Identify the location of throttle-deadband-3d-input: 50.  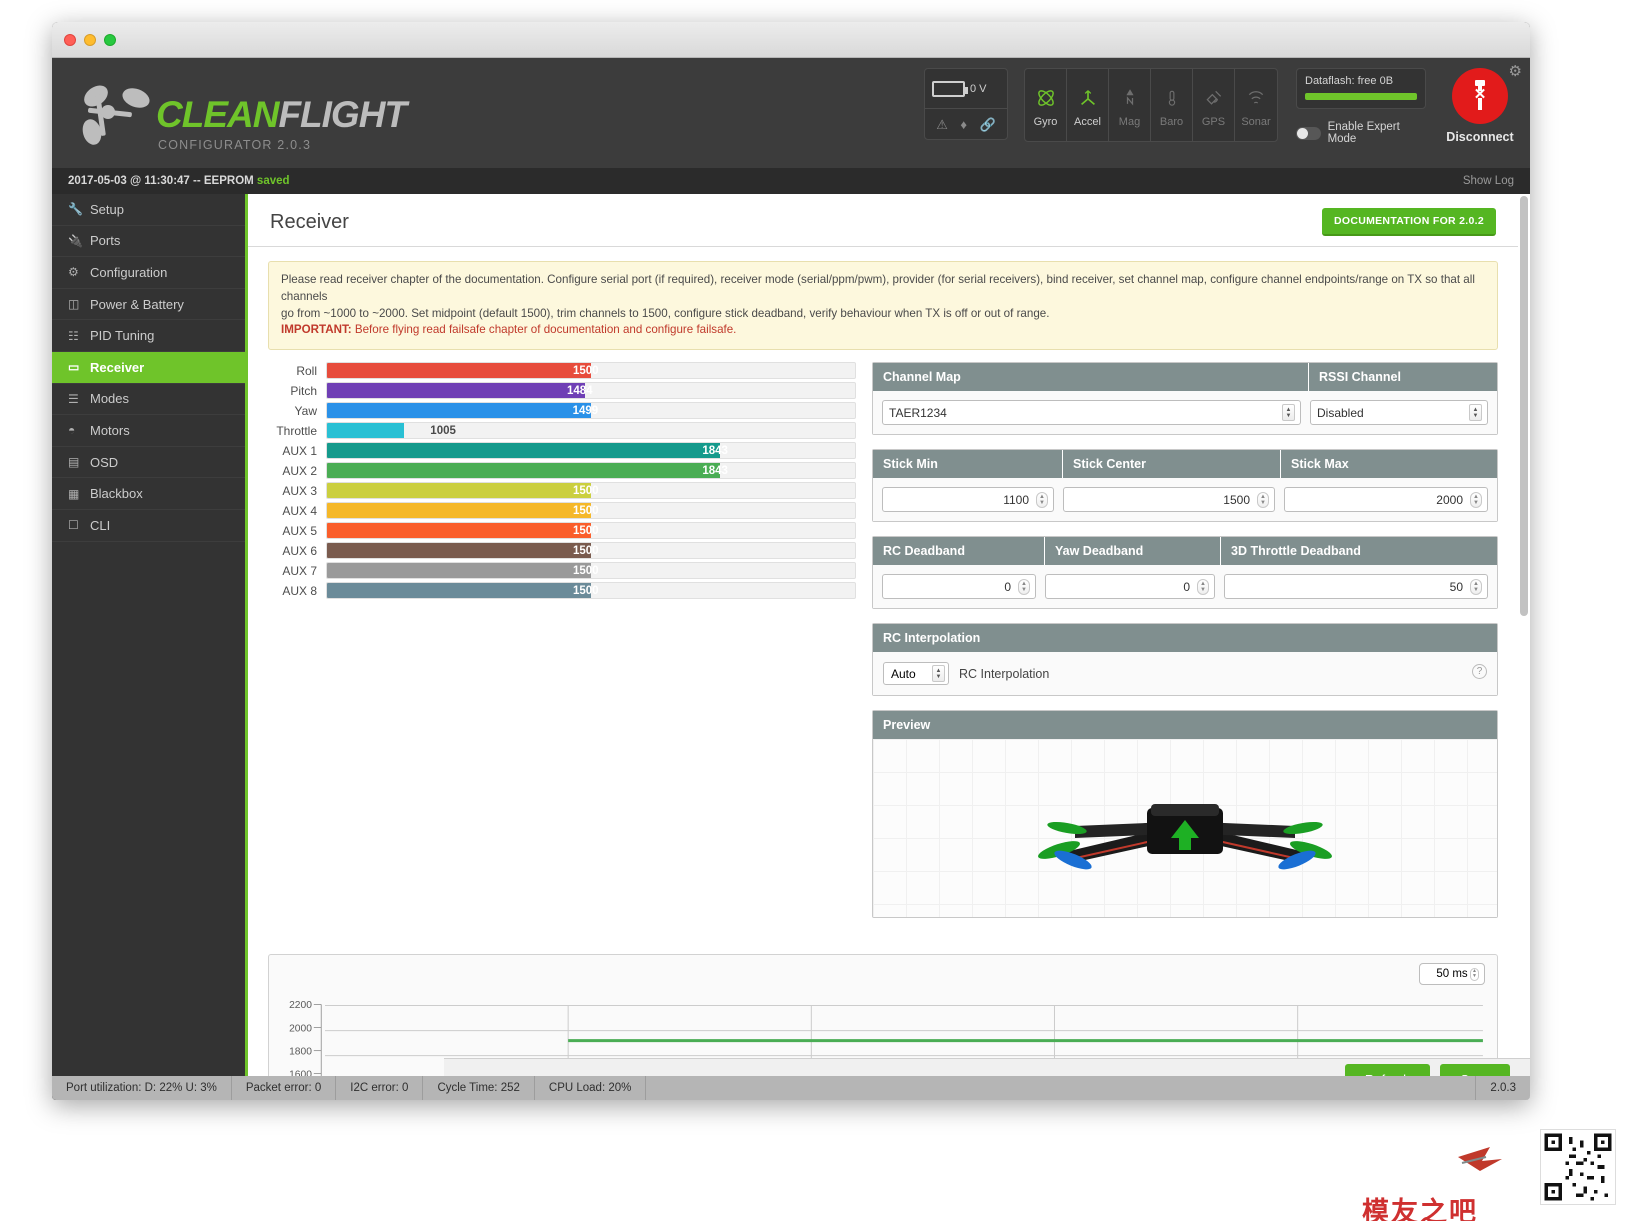
(1356, 587).